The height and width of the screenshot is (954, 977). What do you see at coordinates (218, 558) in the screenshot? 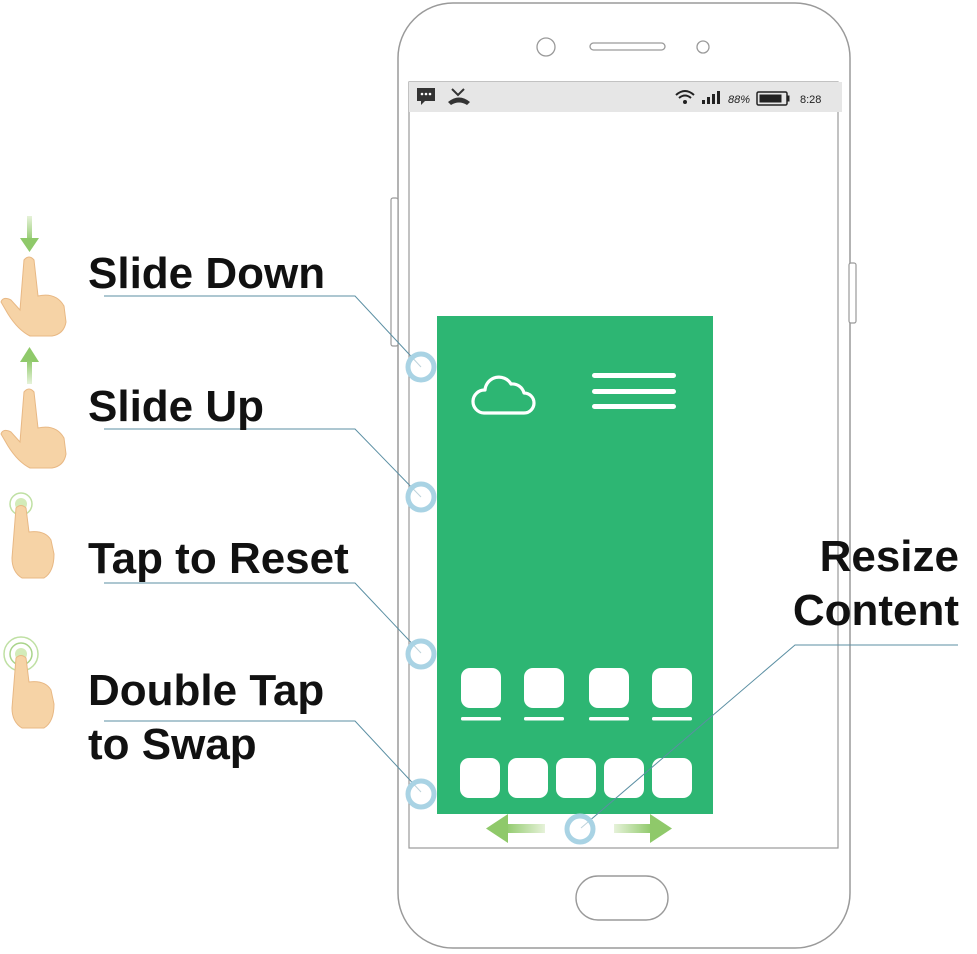
I see `label-tap-to-reset: Tap to Reset` at bounding box center [218, 558].